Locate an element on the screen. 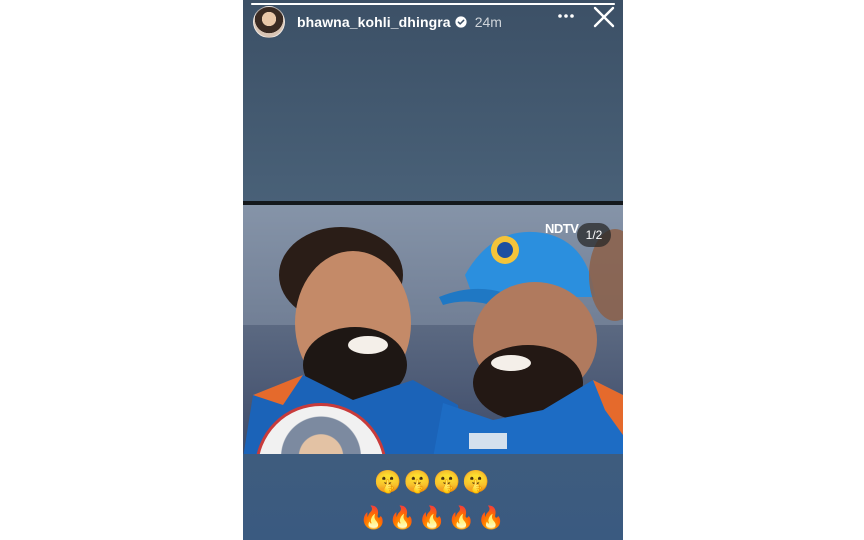 The image size is (864, 540). page-counter-badge: 1/2 is located at coordinates (594, 235).